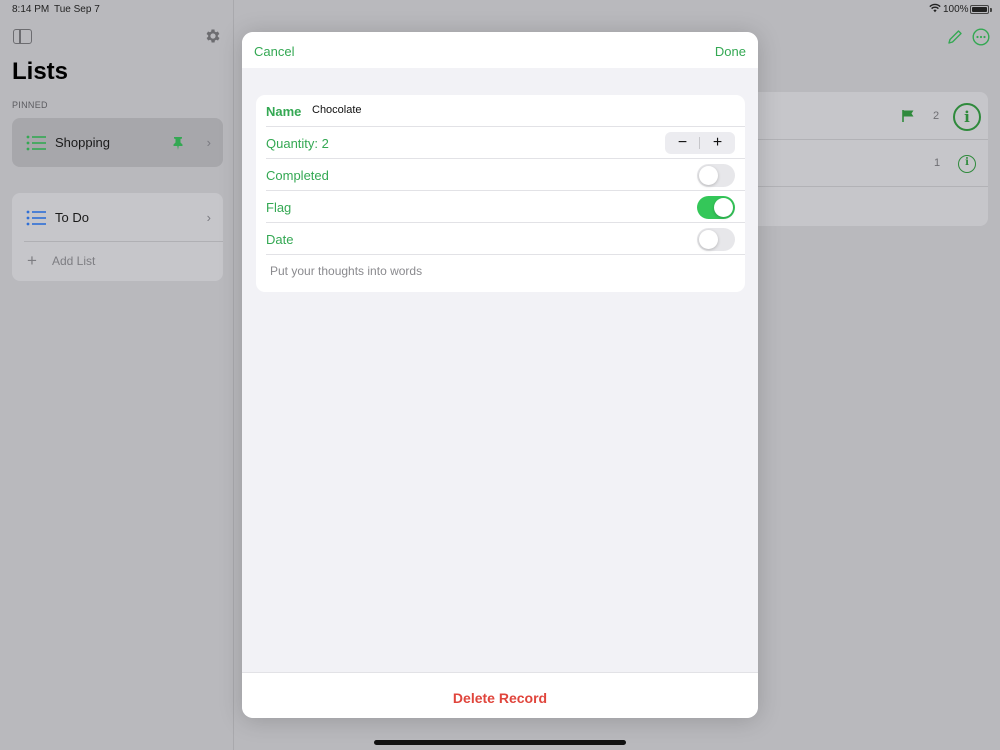 Image resolution: width=1000 pixels, height=750 pixels. Describe the element at coordinates (717, 143) in the screenshot. I see `increment-button: +` at that location.